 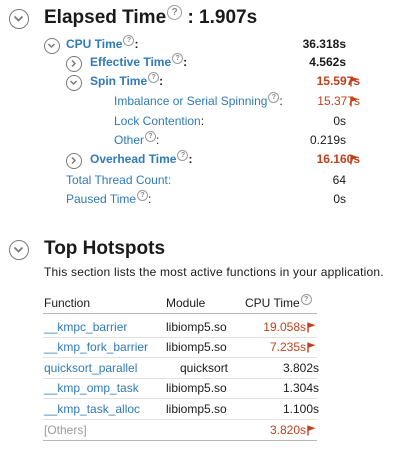 What do you see at coordinates (67, 303) in the screenshot?
I see `column-header-function: Function` at bounding box center [67, 303].